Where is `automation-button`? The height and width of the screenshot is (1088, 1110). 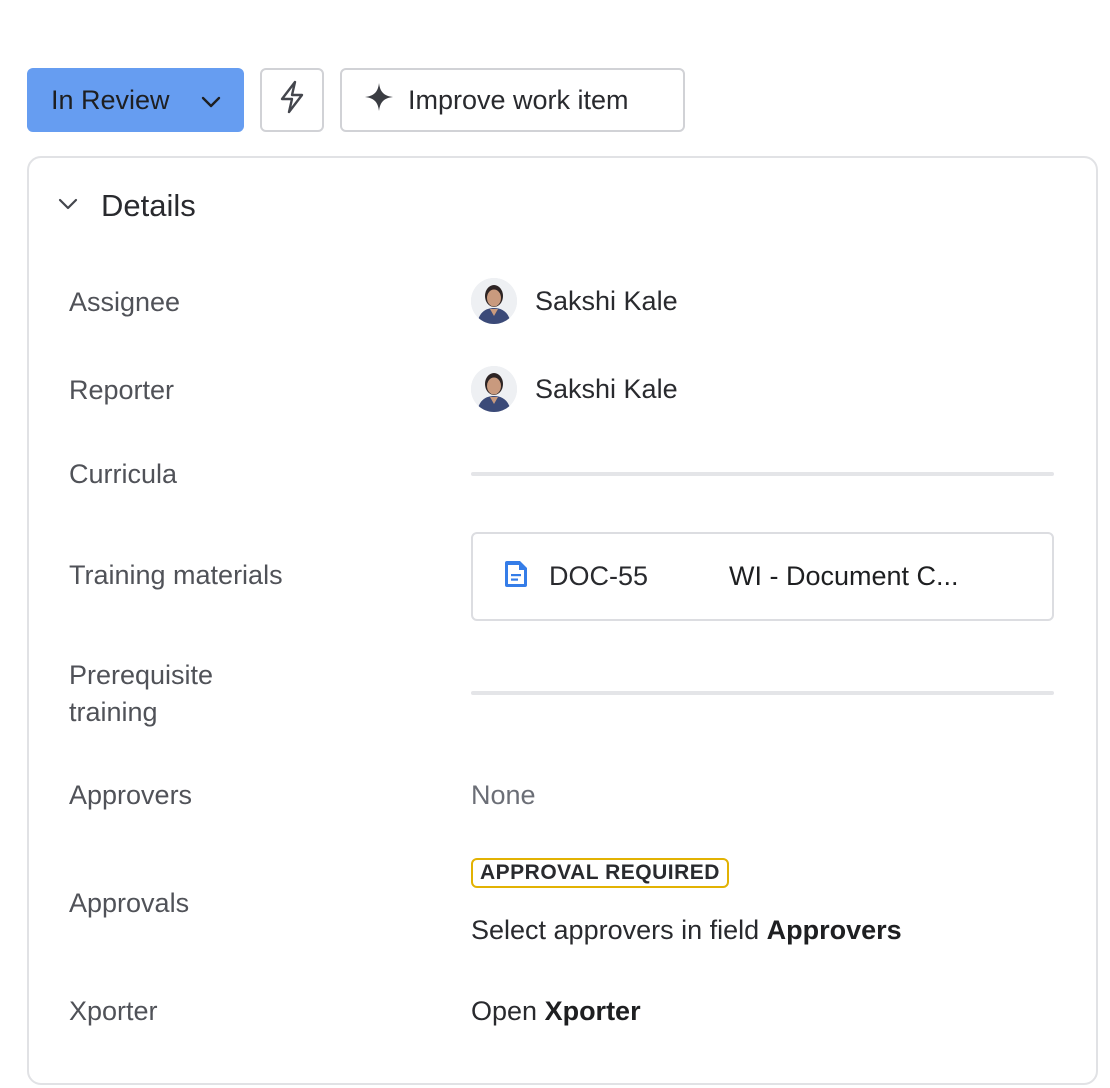 automation-button is located at coordinates (292, 100).